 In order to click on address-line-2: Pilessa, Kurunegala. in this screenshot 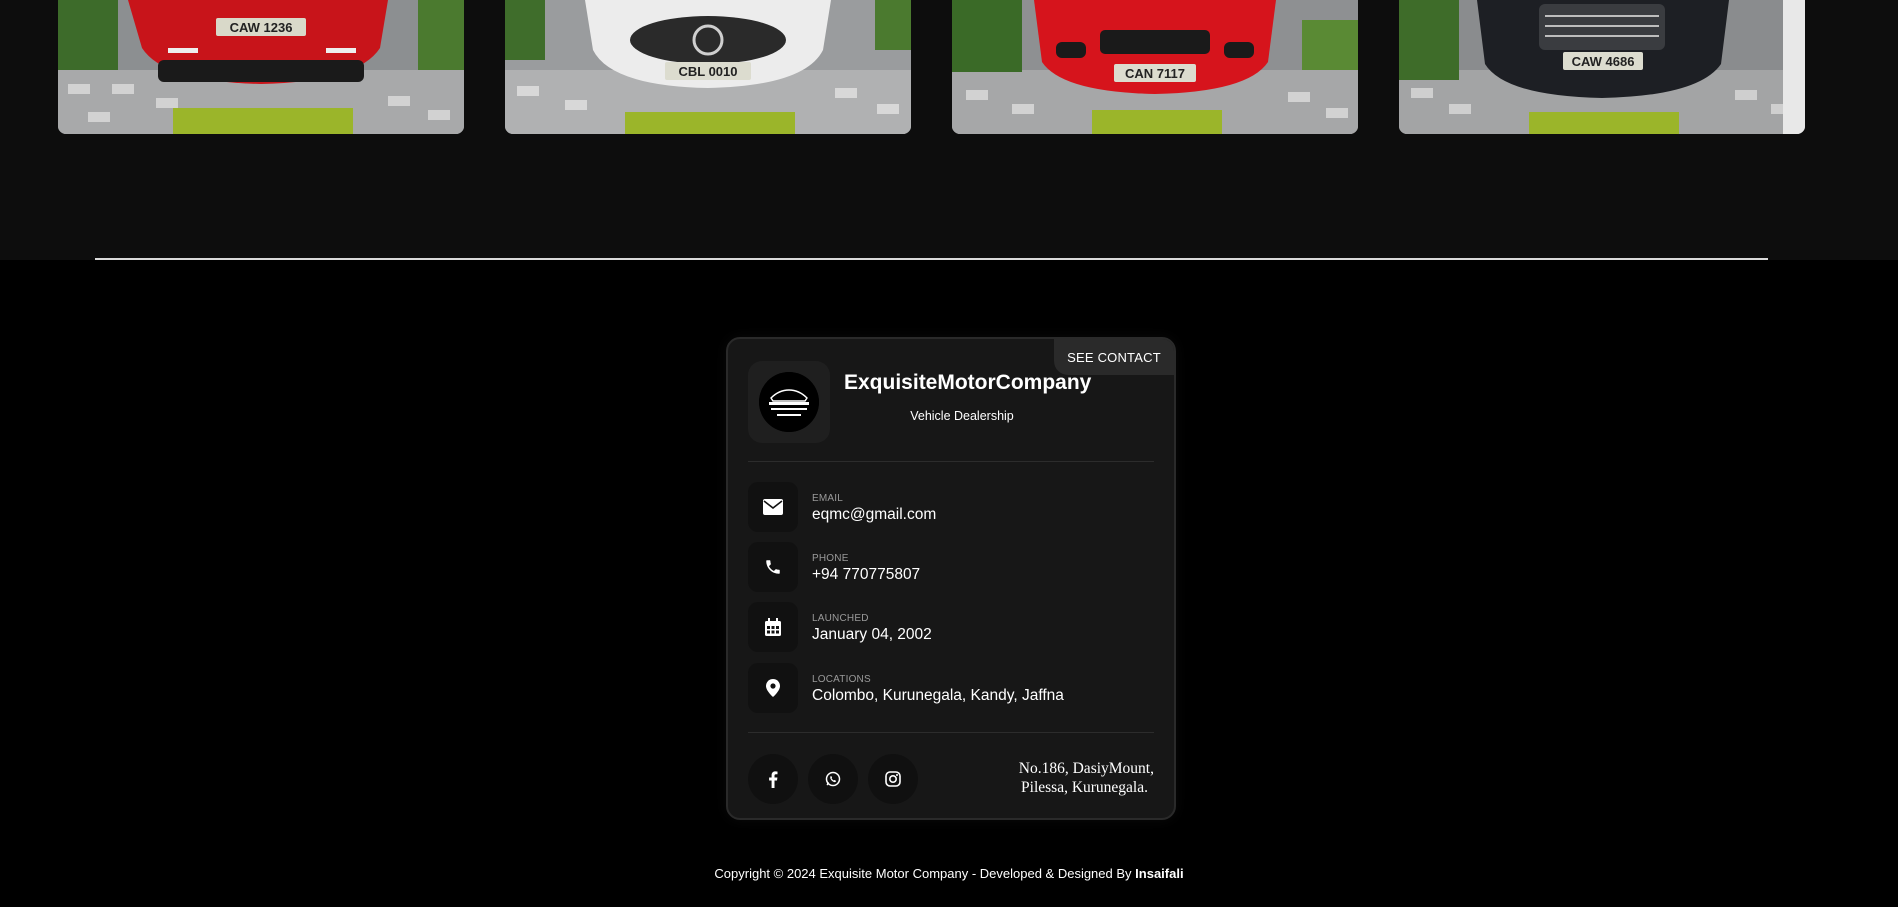, I will do `click(1084, 787)`.